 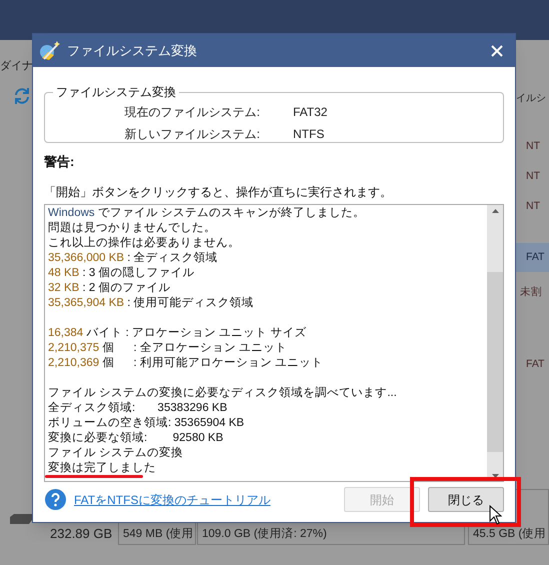 What do you see at coordinates (192, 134) in the screenshot?
I see `field-label: 新しいファイルシステム:` at bounding box center [192, 134].